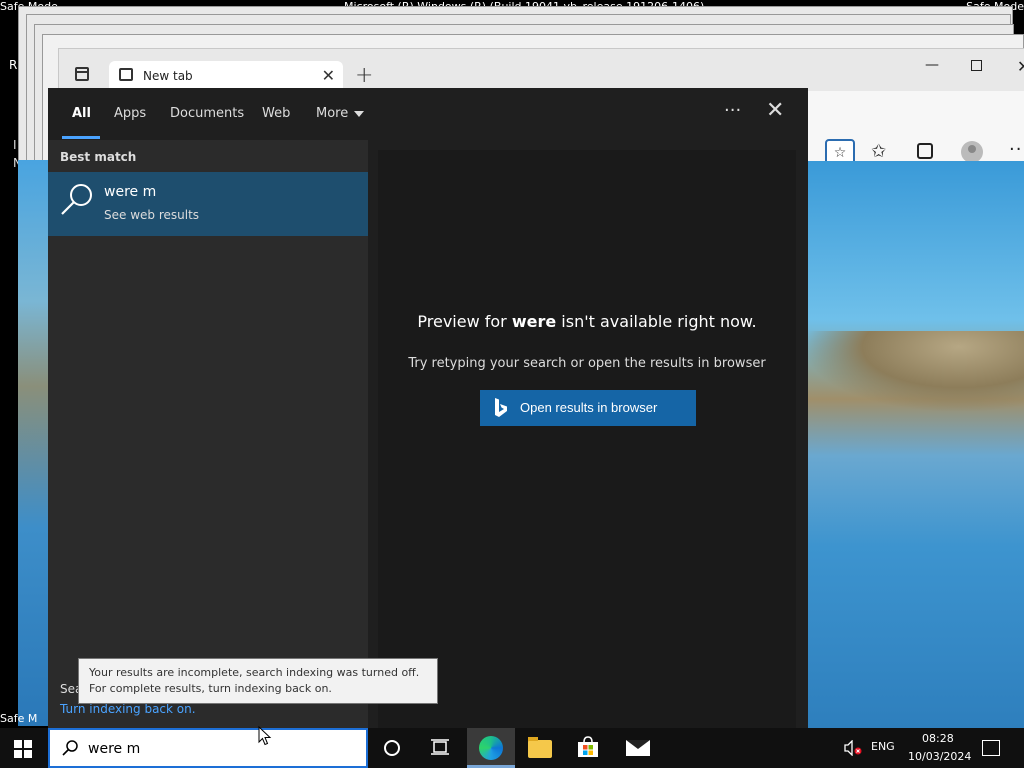 Image resolution: width=1024 pixels, height=768 pixels. I want to click on tab-actions-icon, so click(82, 74).